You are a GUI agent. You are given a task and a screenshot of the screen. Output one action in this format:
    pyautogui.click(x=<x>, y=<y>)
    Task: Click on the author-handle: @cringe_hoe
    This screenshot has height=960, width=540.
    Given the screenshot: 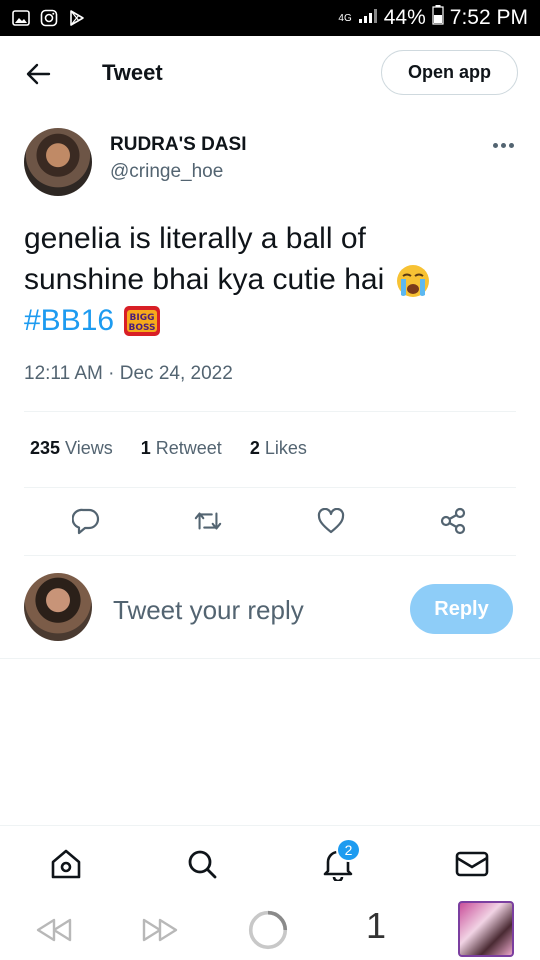 What is the action you would take?
    pyautogui.click(x=166, y=172)
    